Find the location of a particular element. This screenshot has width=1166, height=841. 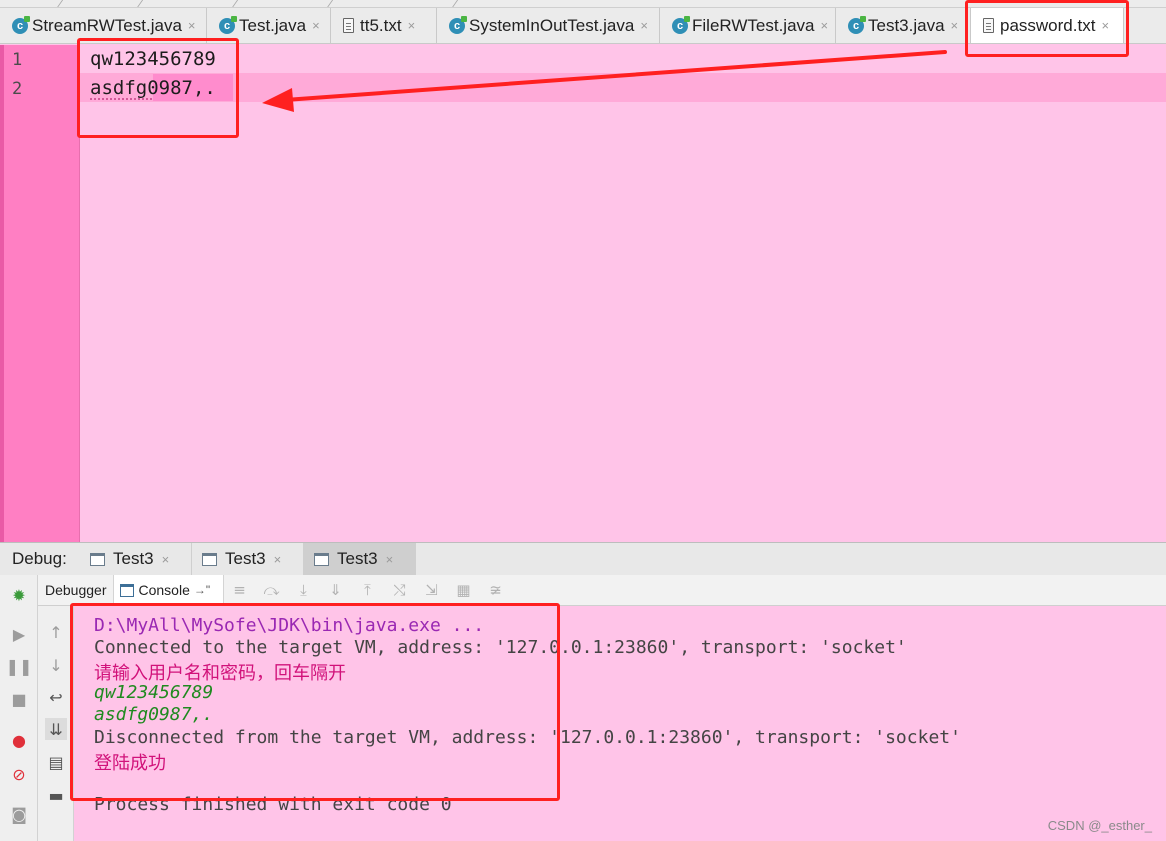

run-to-cursor-icon: ⇲ is located at coordinates (432, 590).